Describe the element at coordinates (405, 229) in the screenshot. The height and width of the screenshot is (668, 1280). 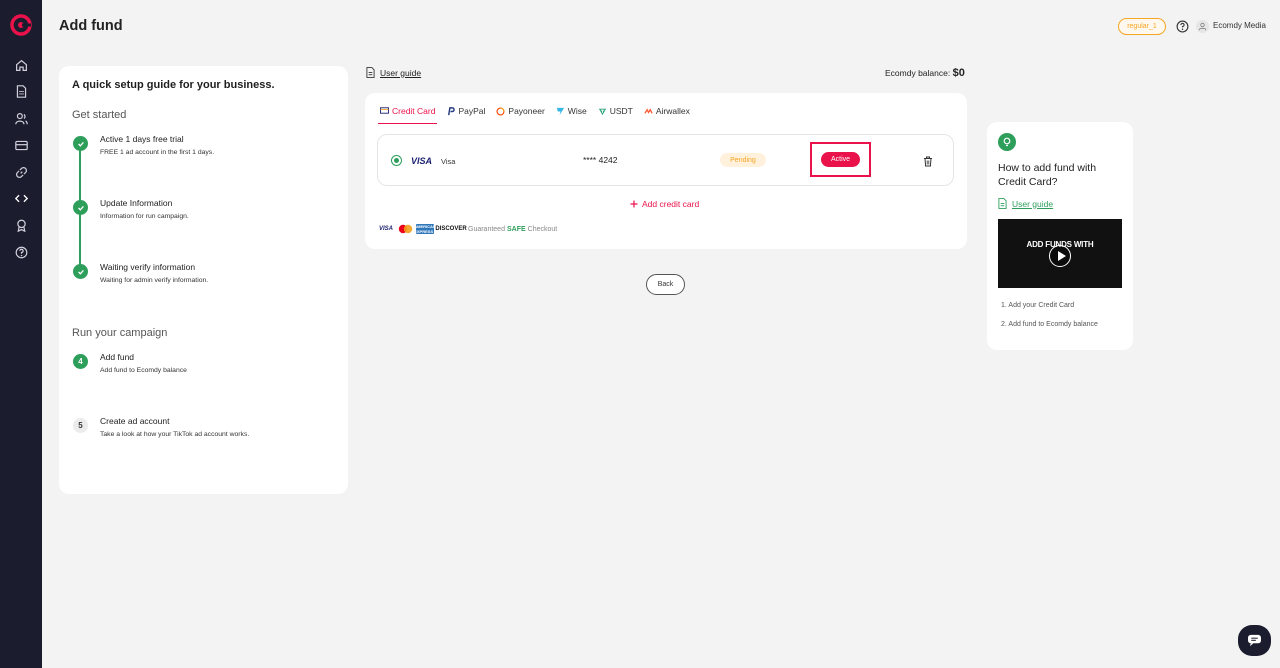
I see `mastercard-icon` at that location.